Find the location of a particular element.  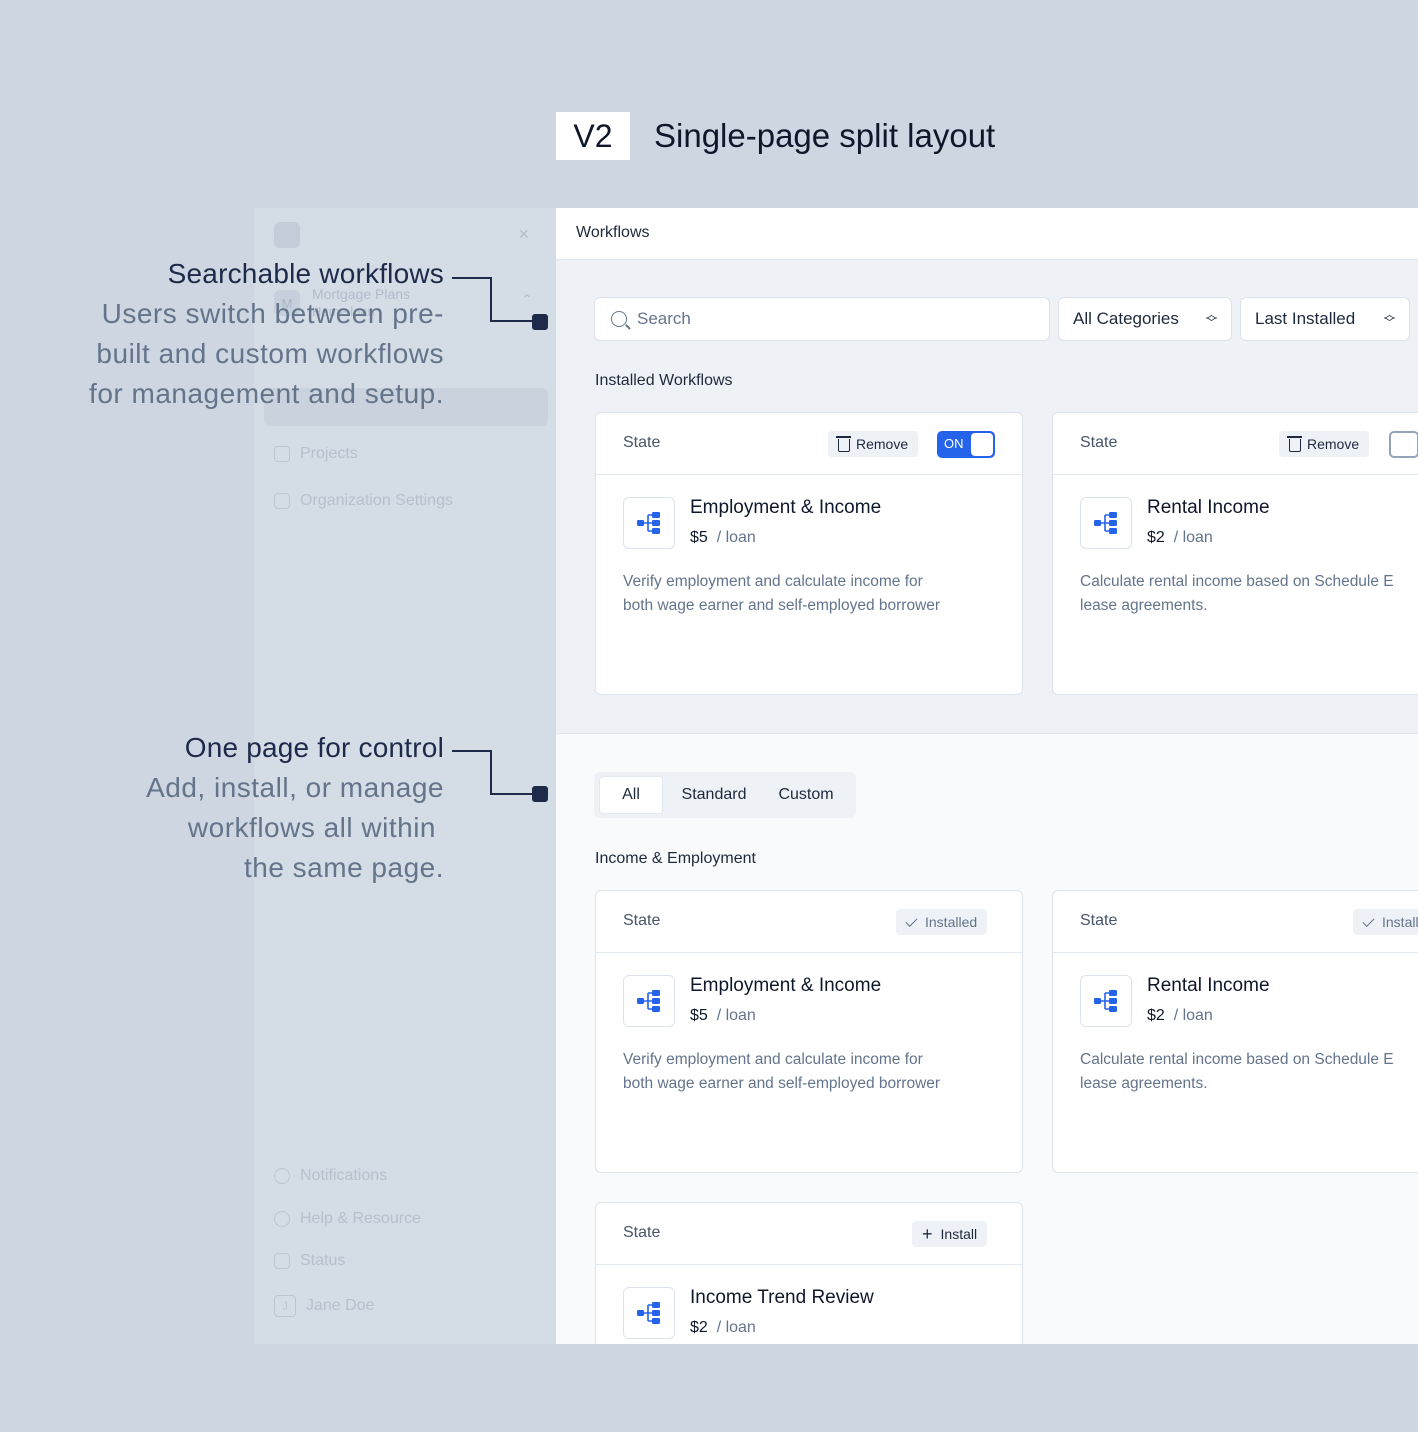

category-select-value: All Categories is located at coordinates (1126, 318).